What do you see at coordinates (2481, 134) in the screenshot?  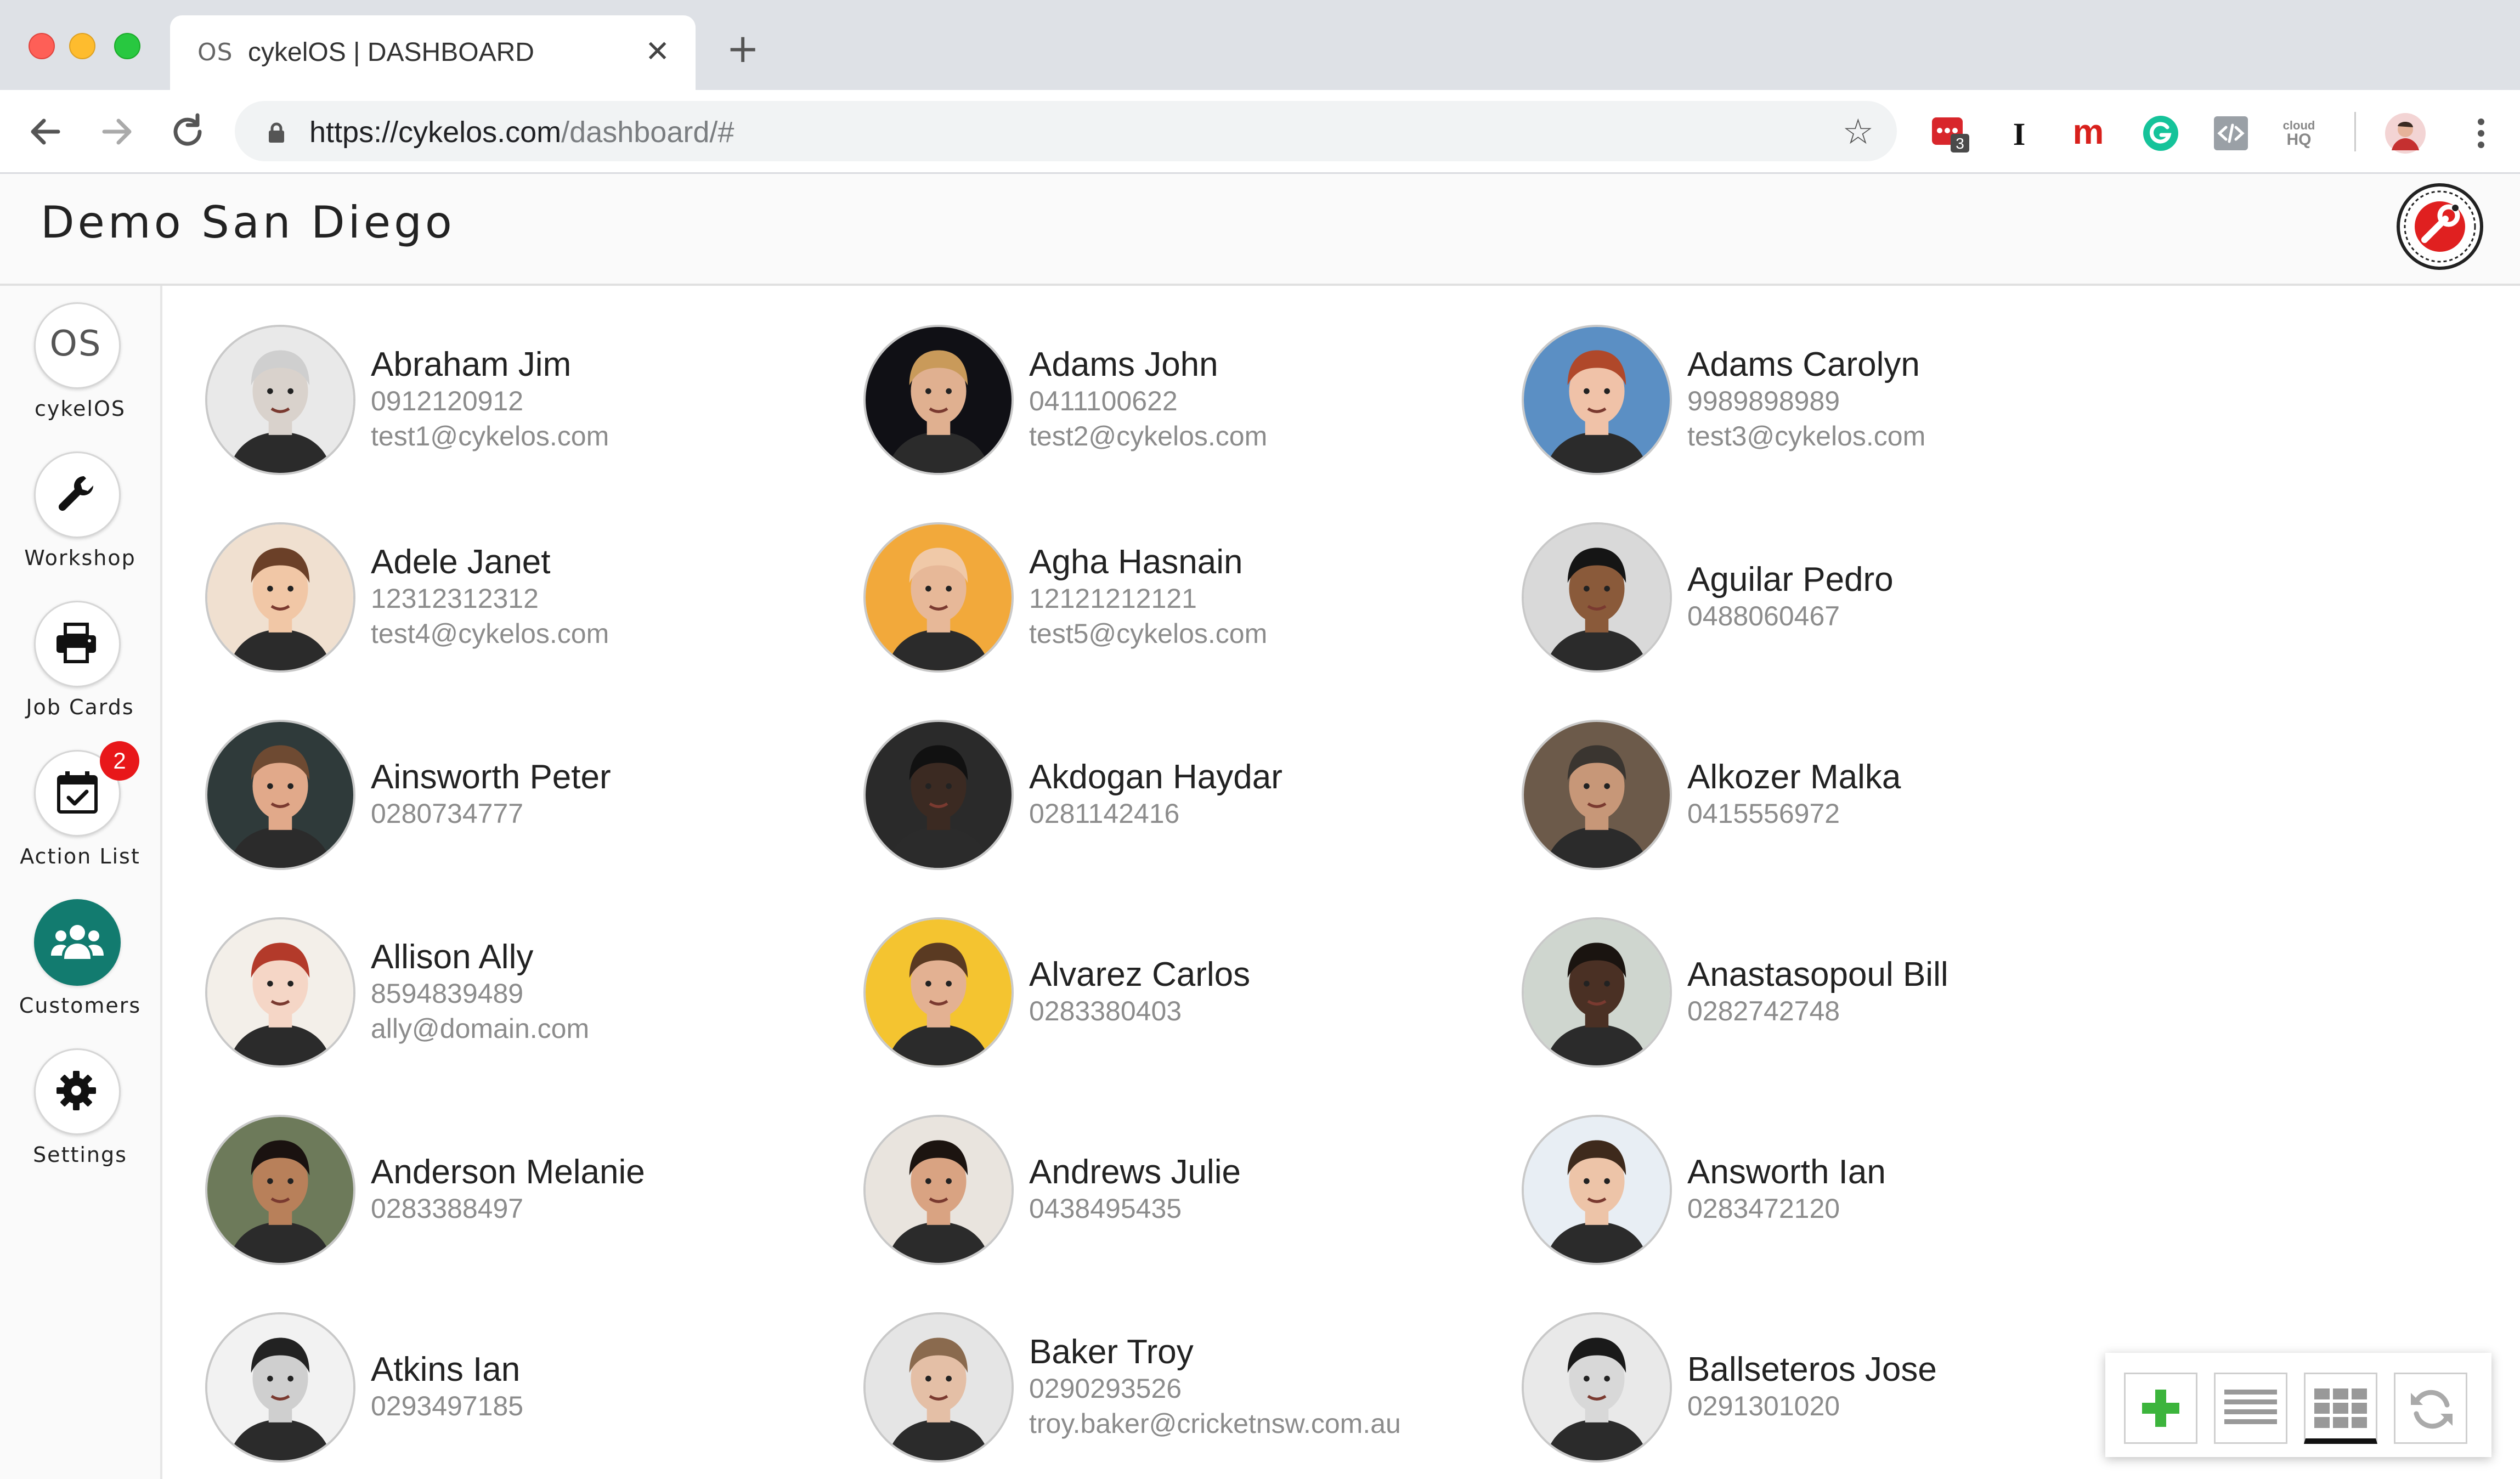 I see `browser-menu-icon` at bounding box center [2481, 134].